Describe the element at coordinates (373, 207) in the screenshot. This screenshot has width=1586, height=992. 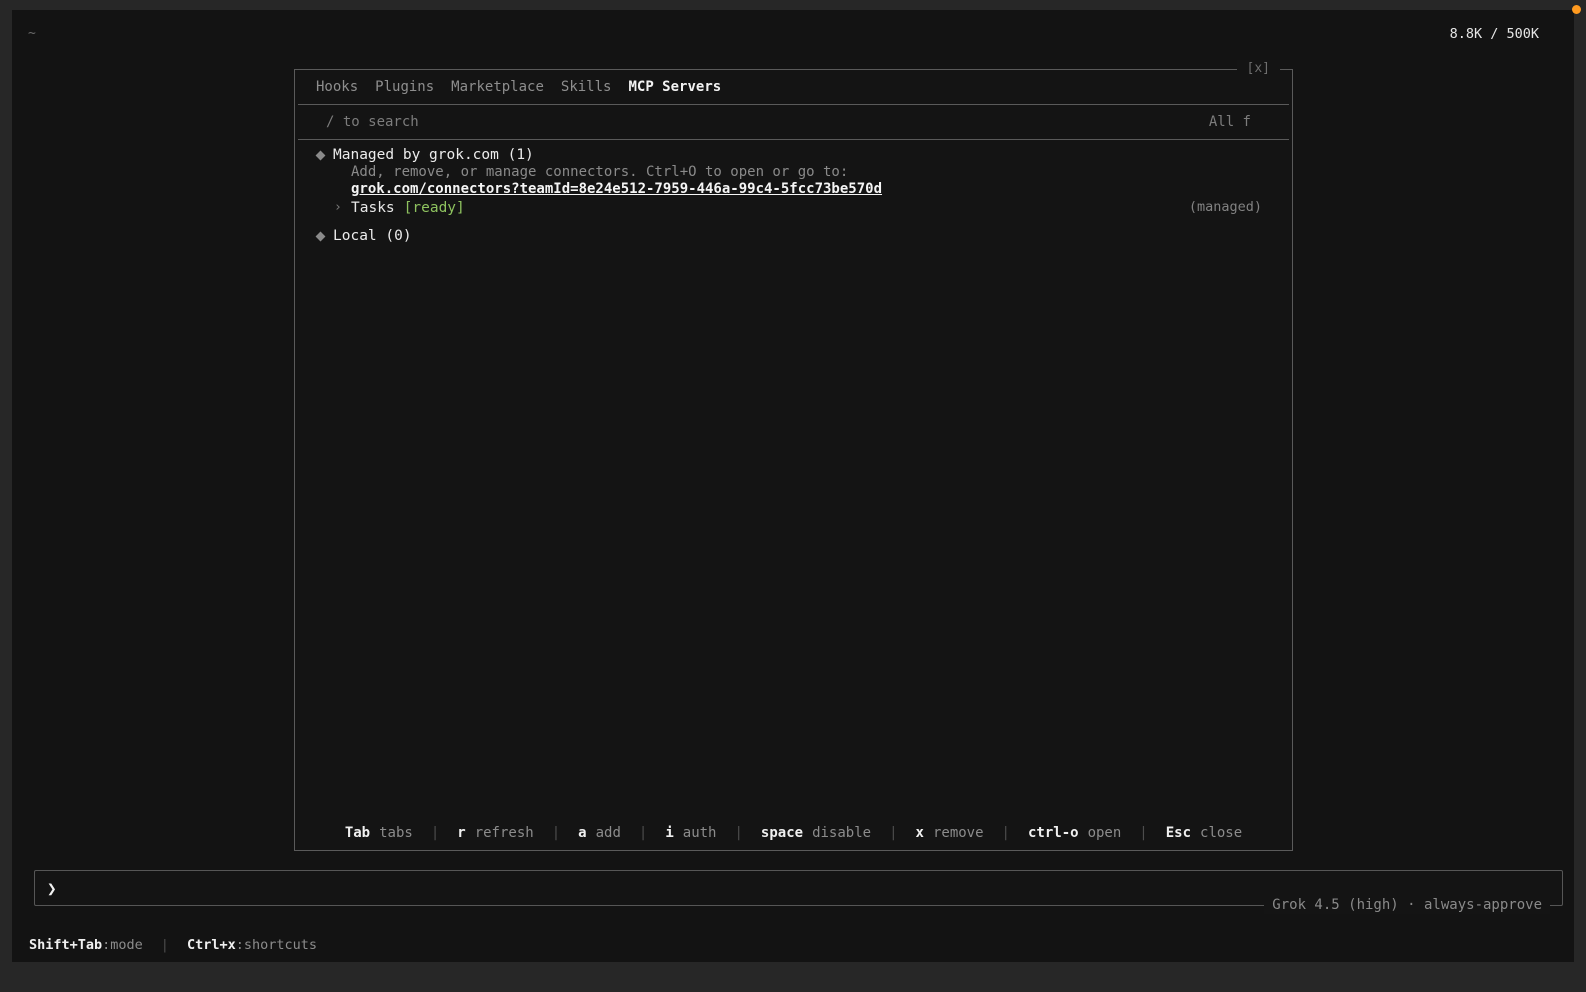
I see `server-name: Tasks` at that location.